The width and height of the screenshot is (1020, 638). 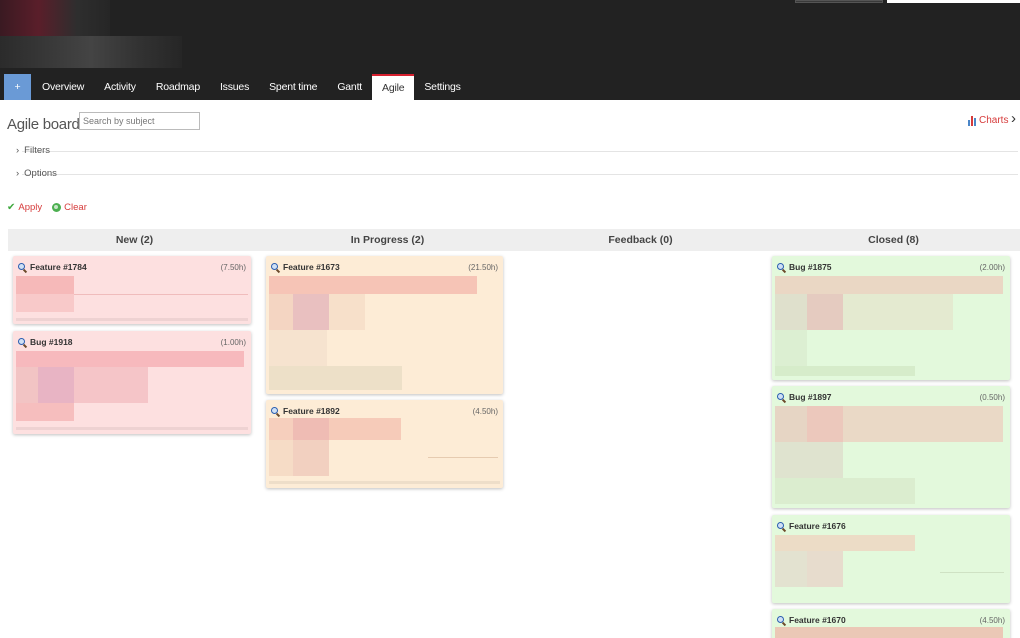 What do you see at coordinates (994, 120) in the screenshot?
I see `charts-label: Charts` at bounding box center [994, 120].